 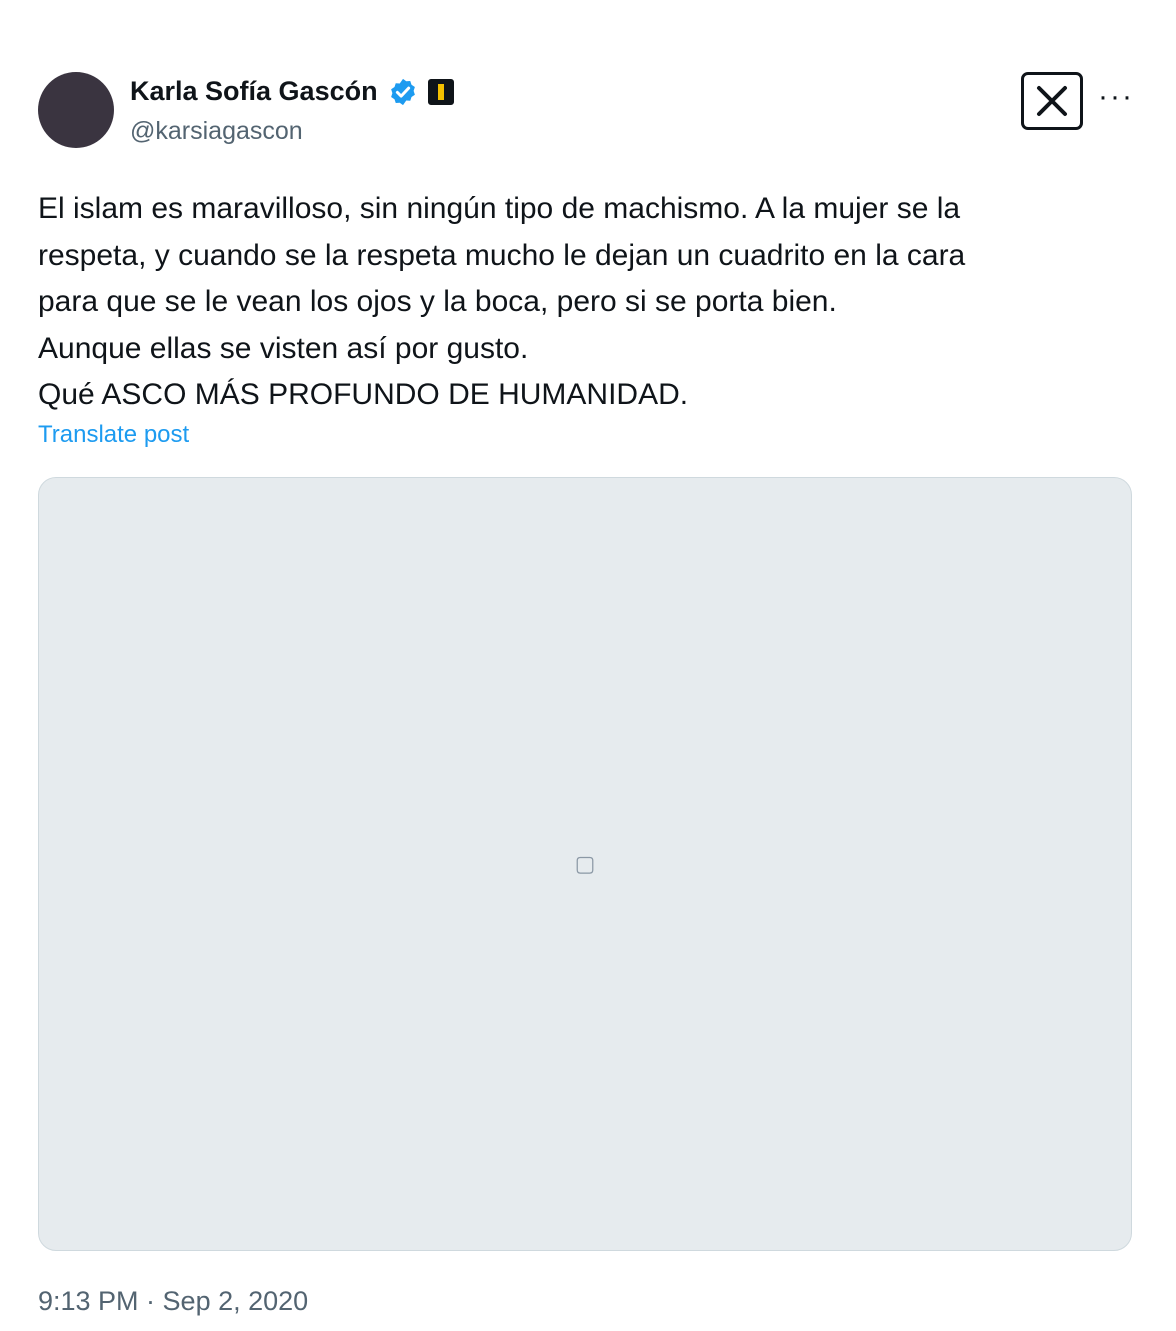 I want to click on verified-badge-icon, so click(x=402, y=91).